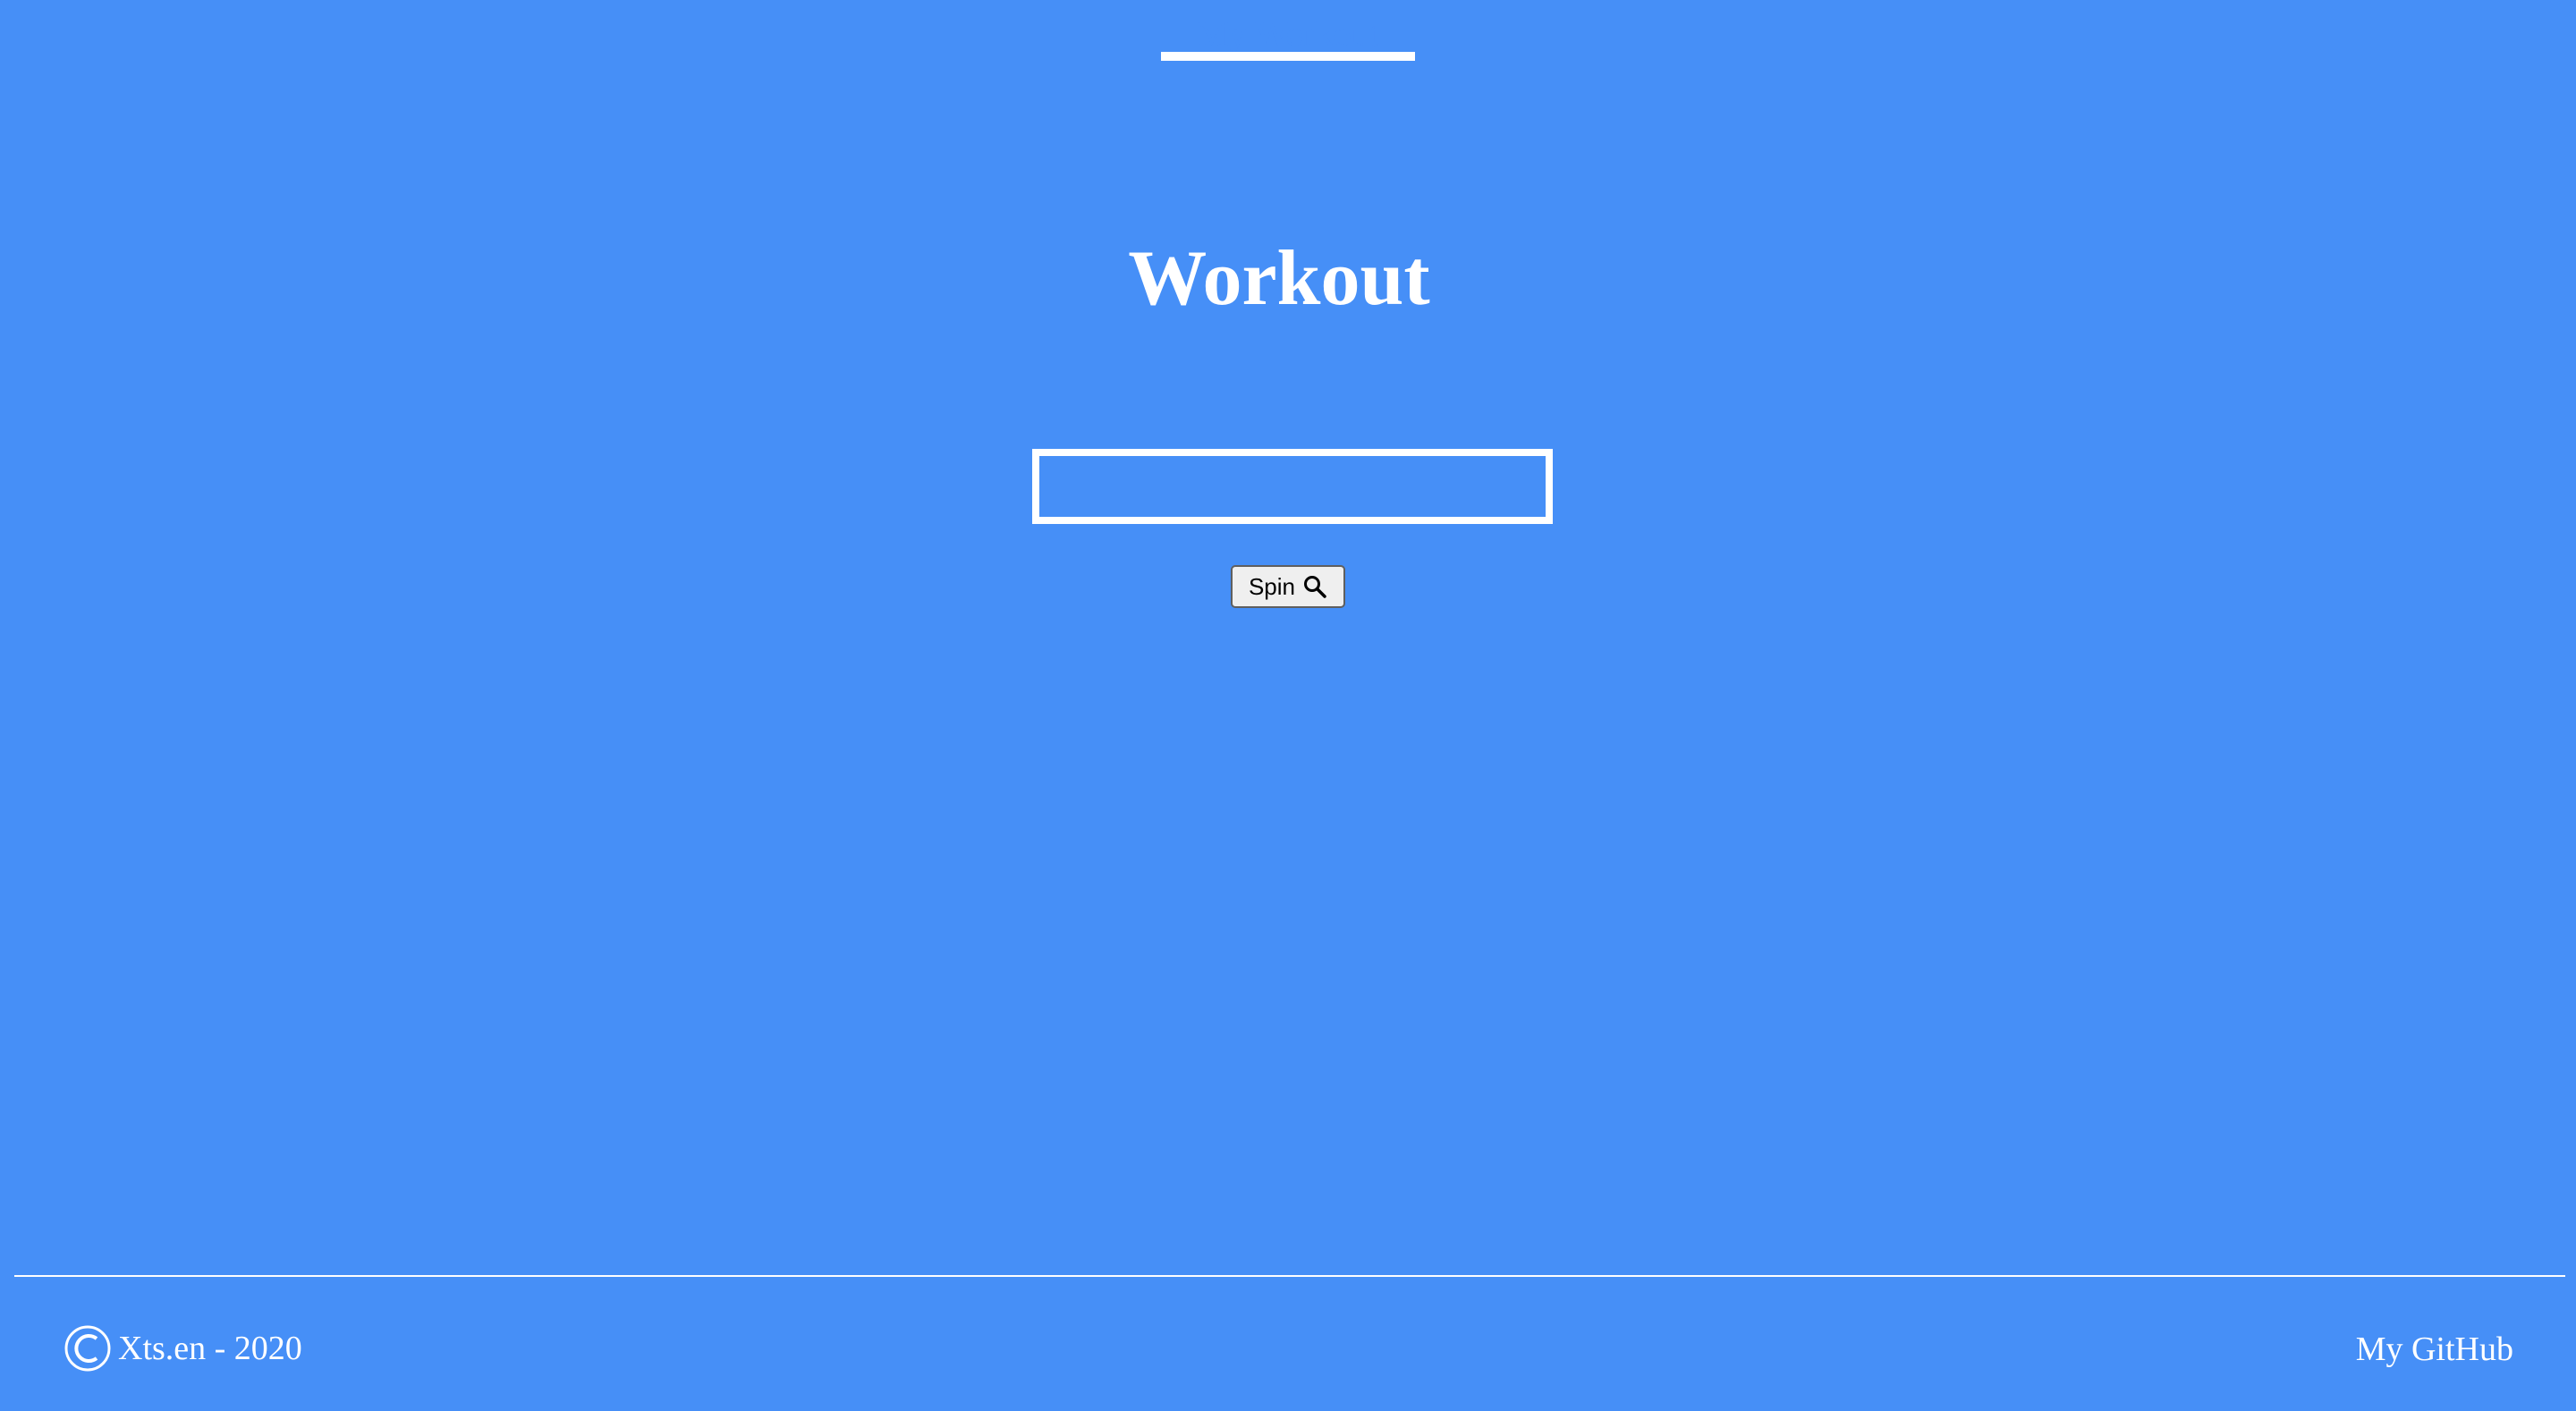 This screenshot has height=1411, width=2576. What do you see at coordinates (1279, 278) in the screenshot?
I see `page-title: Workout` at bounding box center [1279, 278].